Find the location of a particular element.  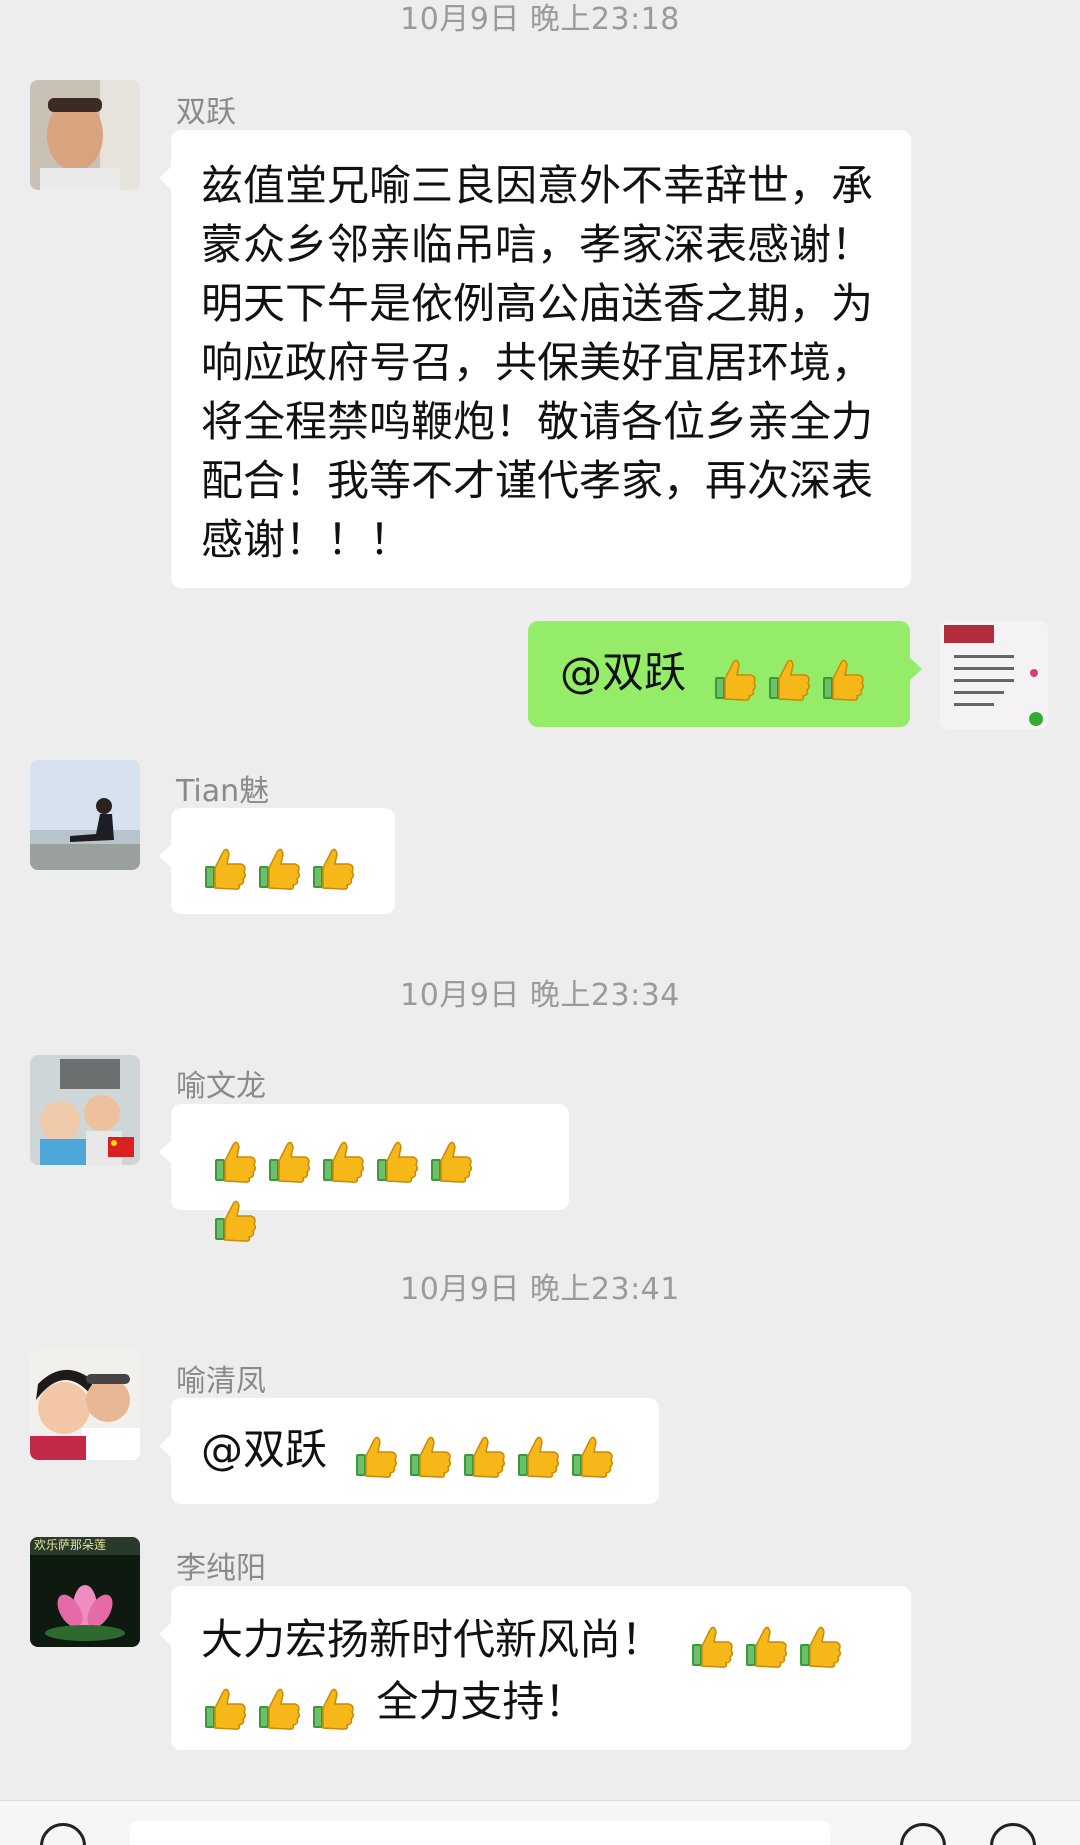

voice-icon is located at coordinates (63, 1834).